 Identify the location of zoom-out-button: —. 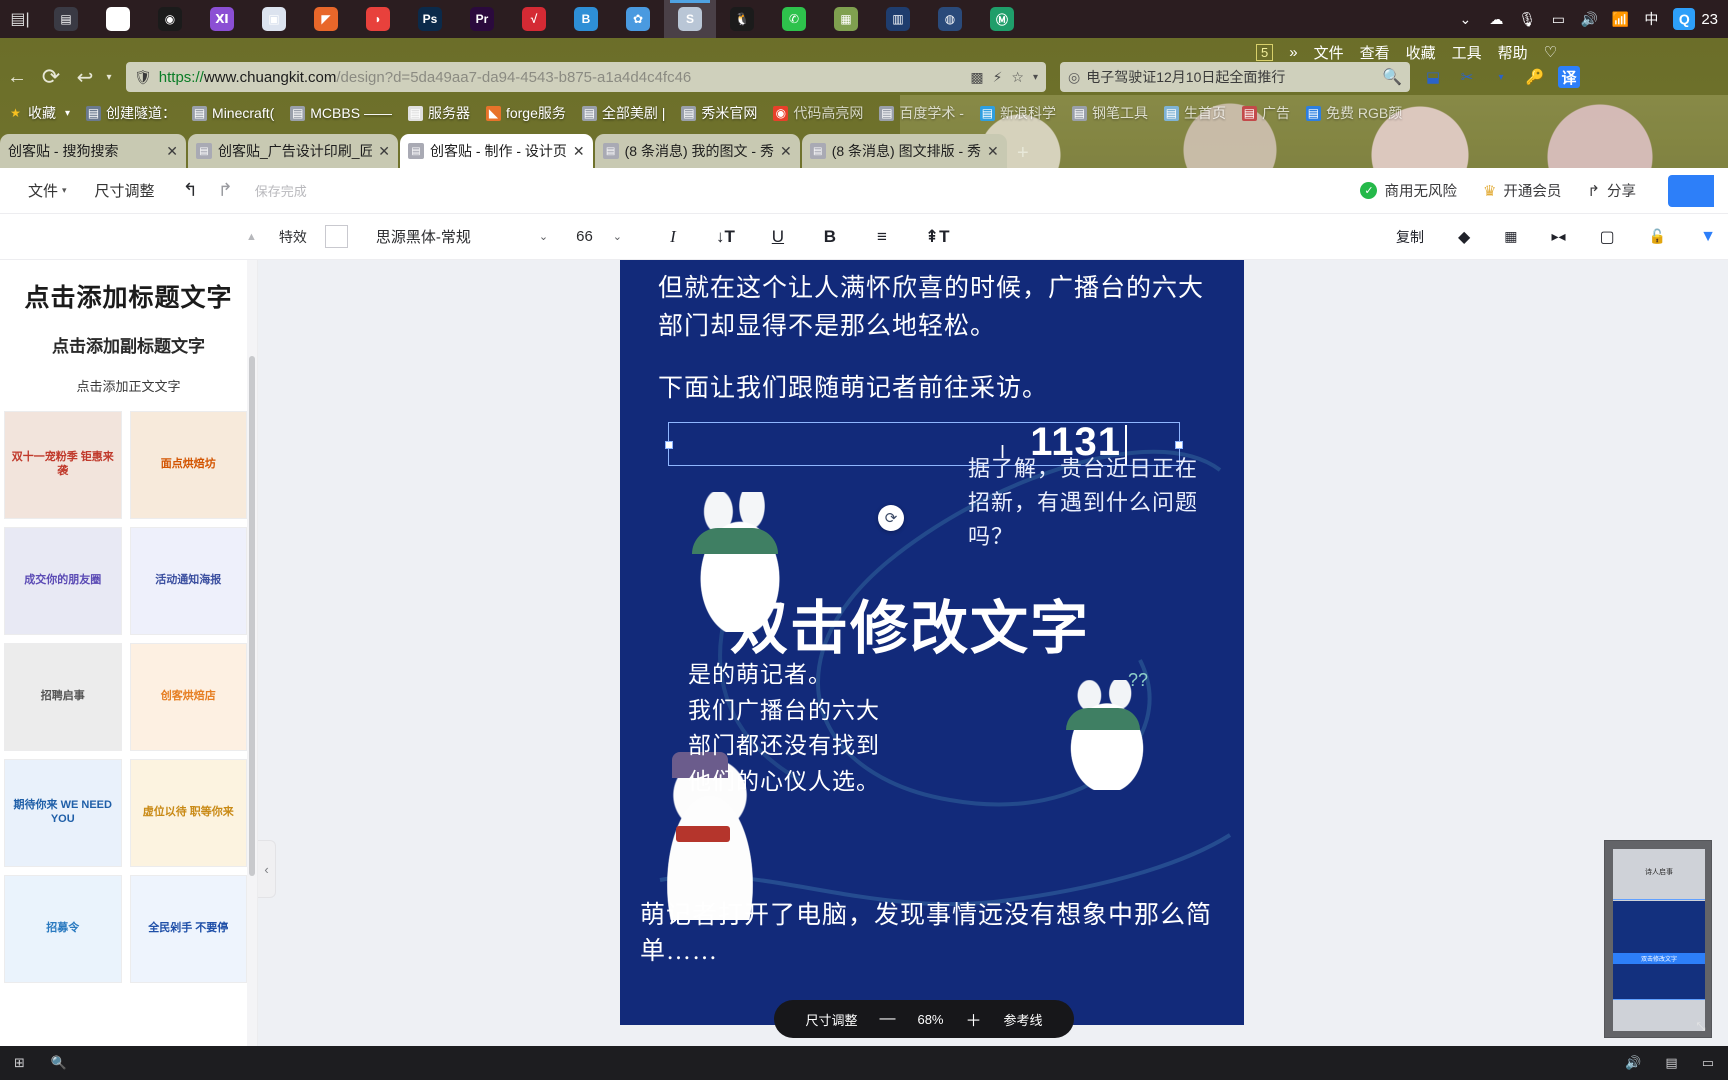
(887, 1019).